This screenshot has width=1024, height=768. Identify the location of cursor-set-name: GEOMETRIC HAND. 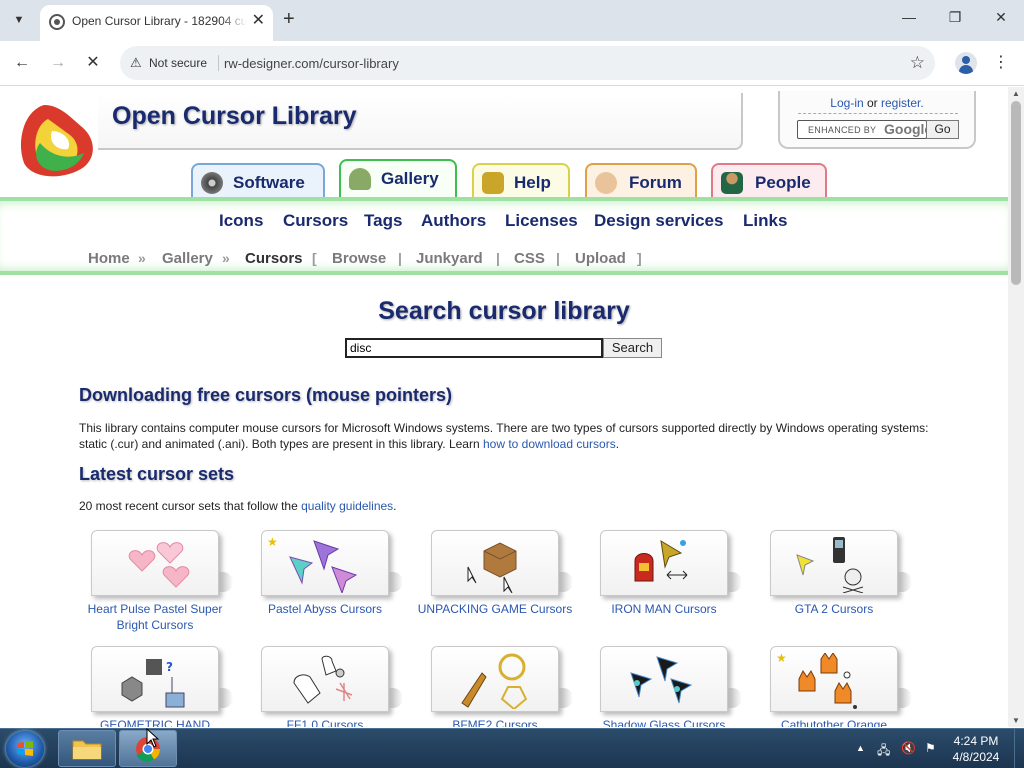
(155, 722).